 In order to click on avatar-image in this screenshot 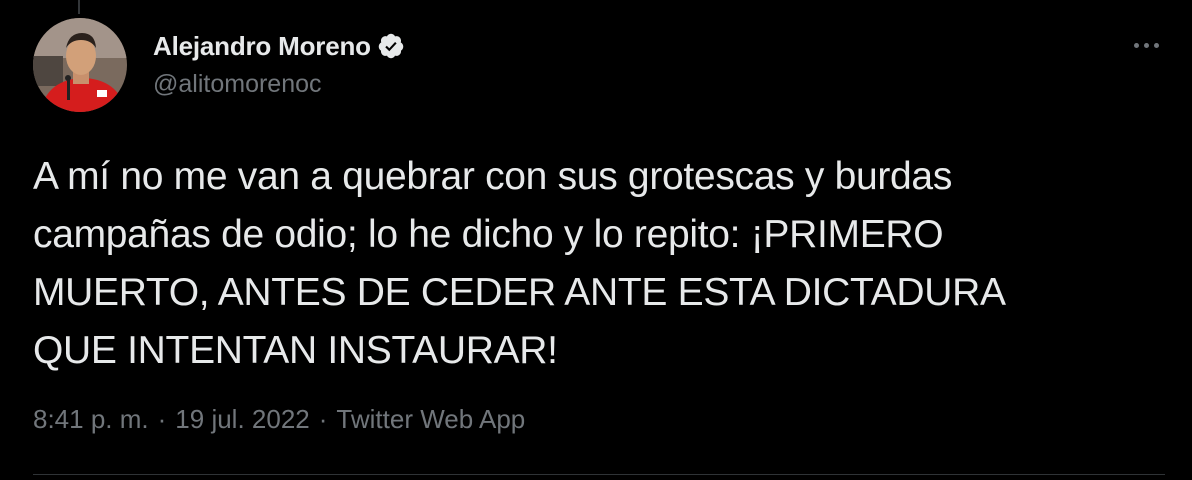, I will do `click(80, 65)`.